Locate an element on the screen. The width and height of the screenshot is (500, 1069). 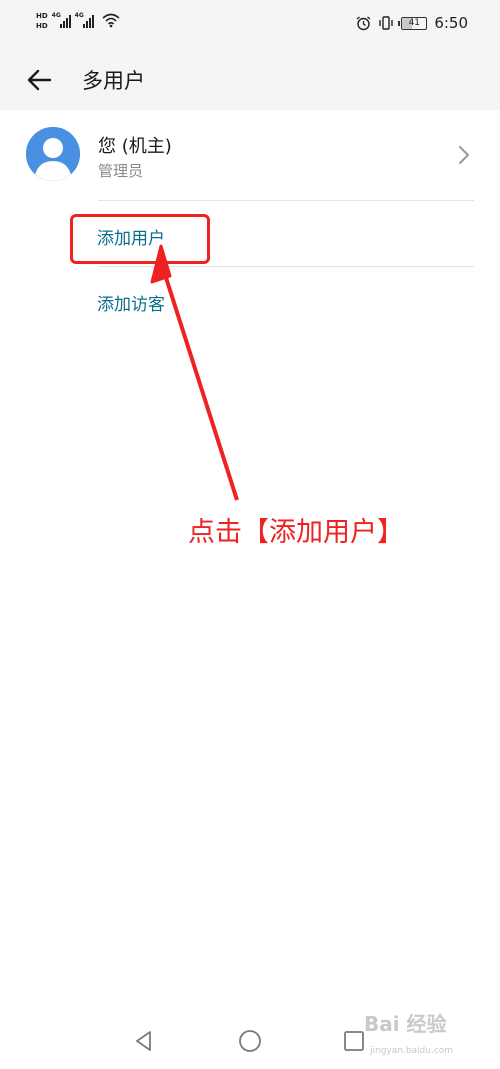
chevron-right-icon is located at coordinates (464, 155).